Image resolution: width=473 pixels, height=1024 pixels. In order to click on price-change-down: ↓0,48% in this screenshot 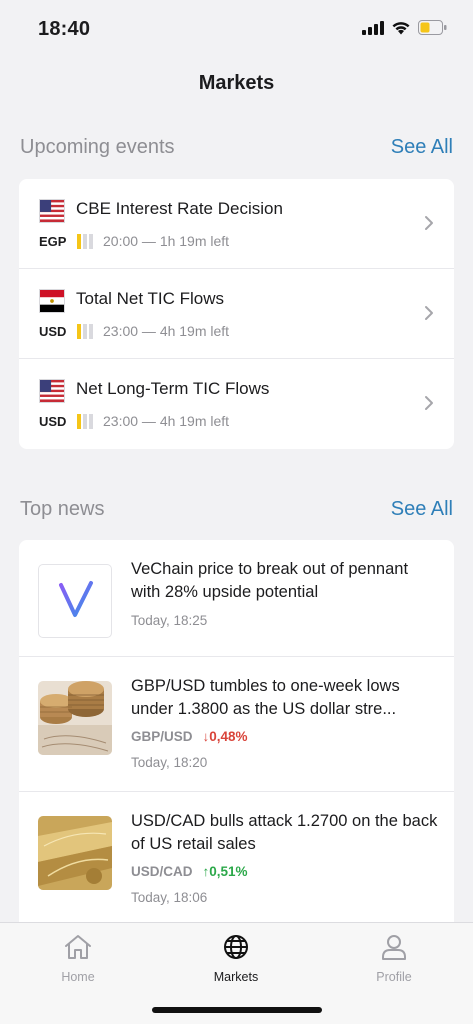, I will do `click(225, 736)`.